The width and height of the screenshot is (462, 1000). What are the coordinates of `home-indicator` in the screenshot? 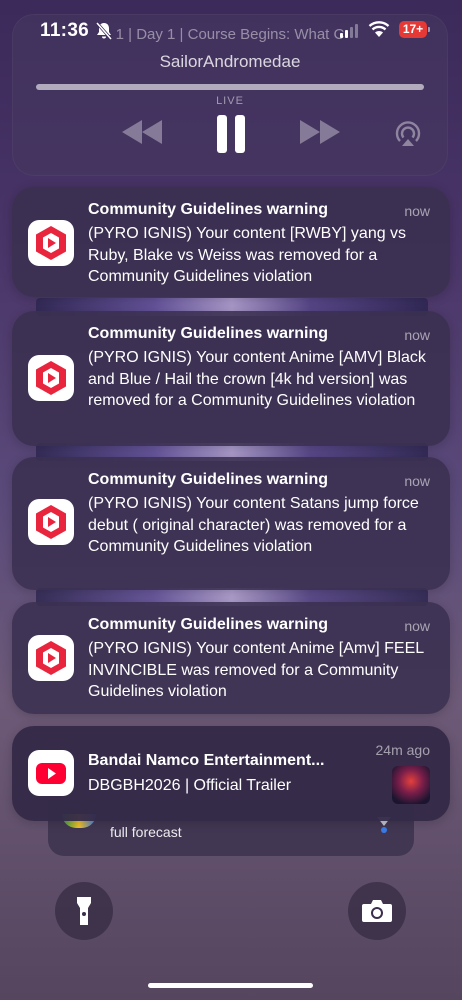 It's located at (230, 985).